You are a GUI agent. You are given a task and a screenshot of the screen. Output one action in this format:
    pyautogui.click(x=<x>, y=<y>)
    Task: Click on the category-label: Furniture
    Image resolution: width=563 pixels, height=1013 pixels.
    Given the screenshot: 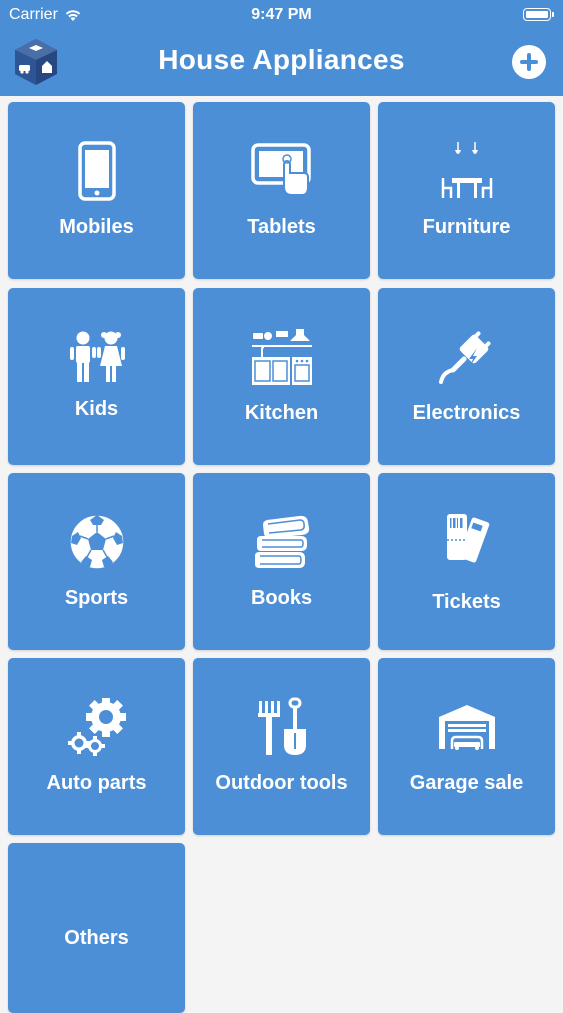 What is the action you would take?
    pyautogui.click(x=466, y=227)
    